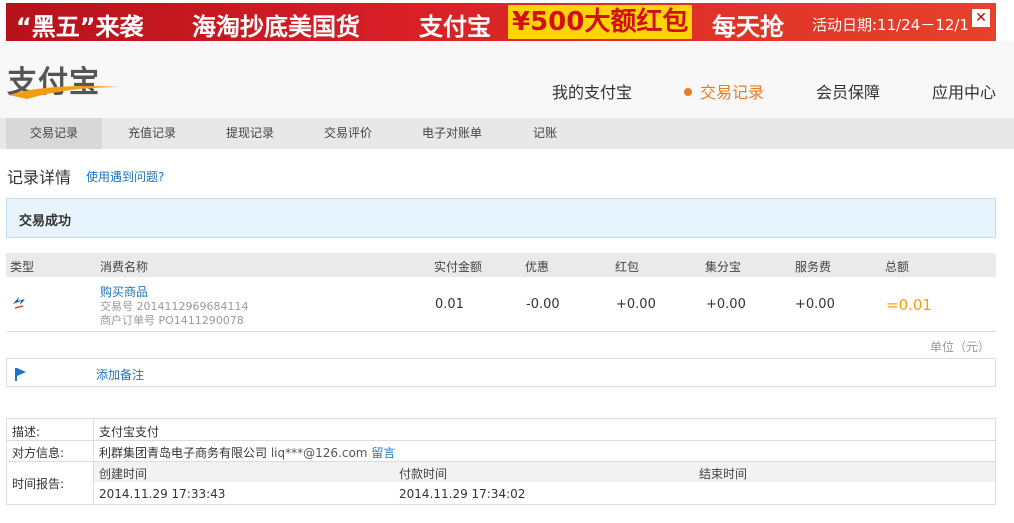  Describe the element at coordinates (452, 133) in the screenshot. I see `tab-statement: 电子对账单` at that location.